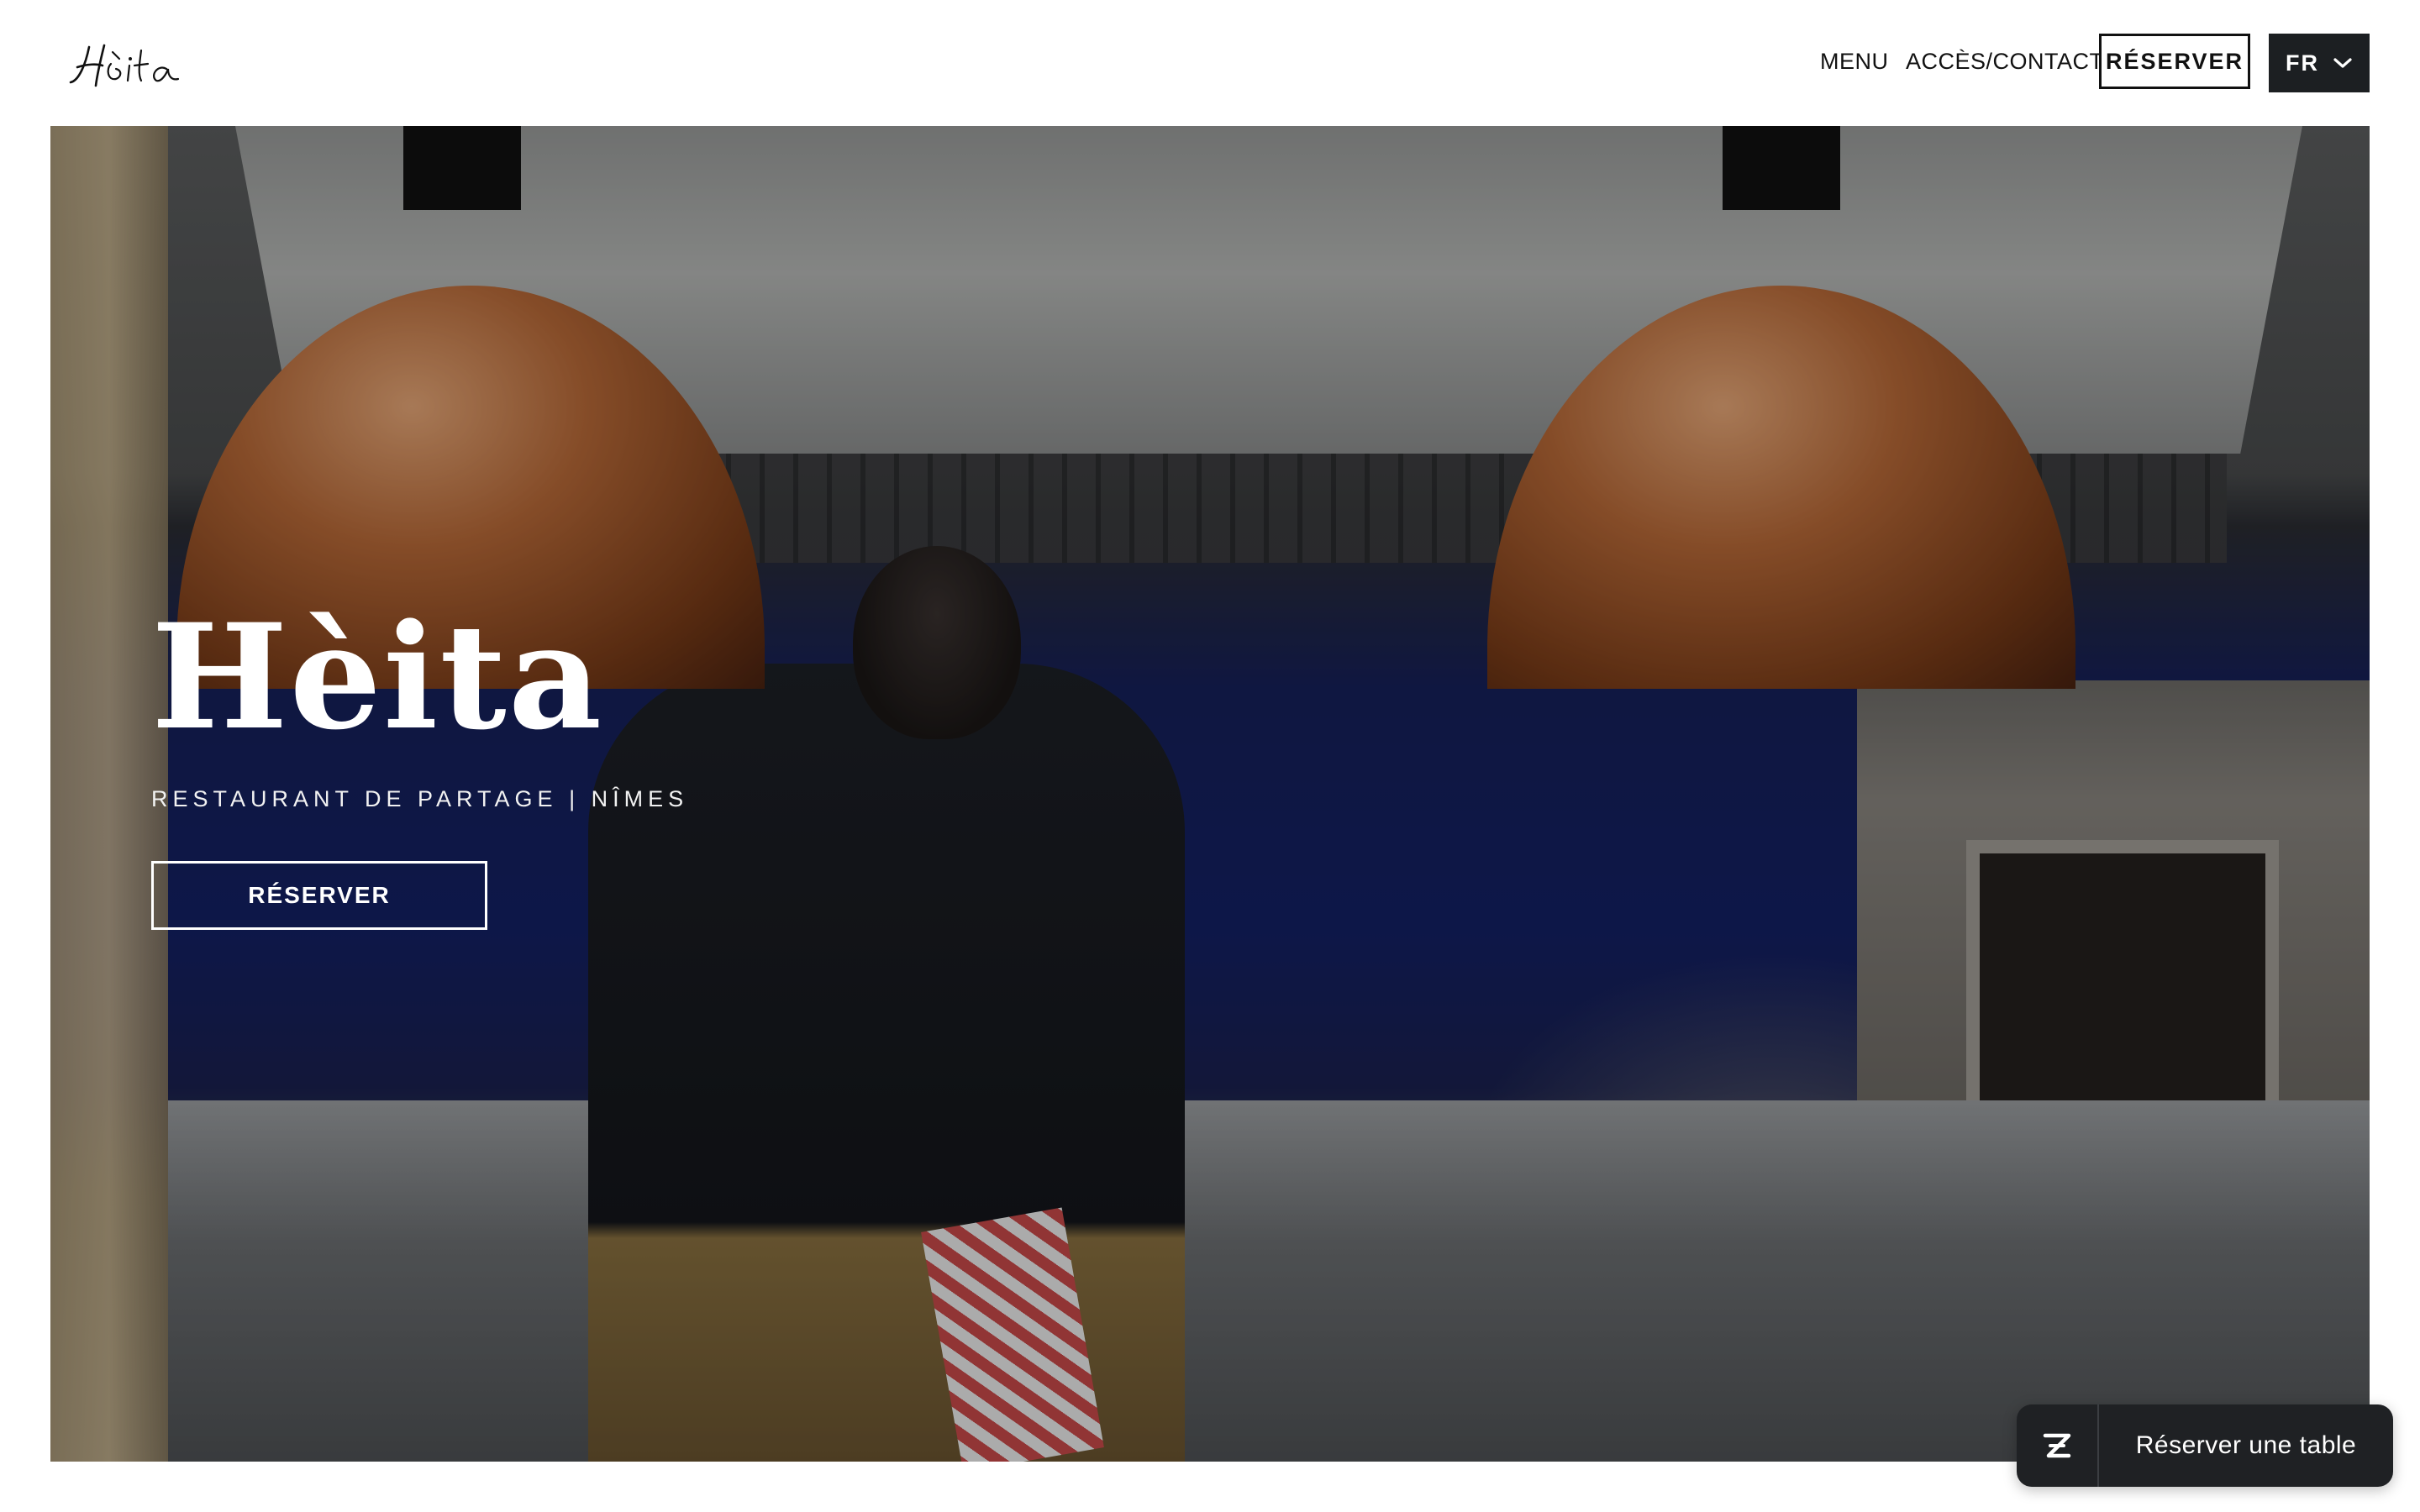 The image size is (2420, 1512). I want to click on language-selected: FR, so click(2302, 63).